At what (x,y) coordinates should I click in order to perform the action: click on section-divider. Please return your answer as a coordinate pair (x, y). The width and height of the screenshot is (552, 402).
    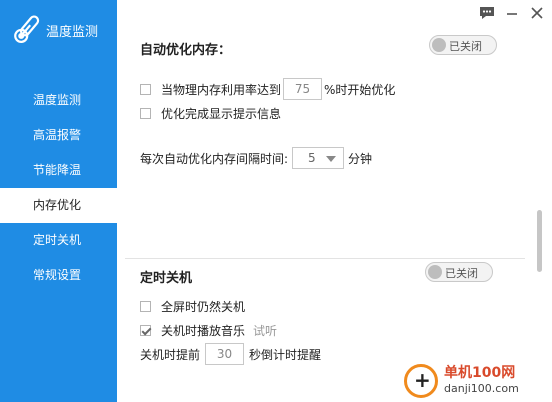
    Looking at the image, I should click on (325, 258).